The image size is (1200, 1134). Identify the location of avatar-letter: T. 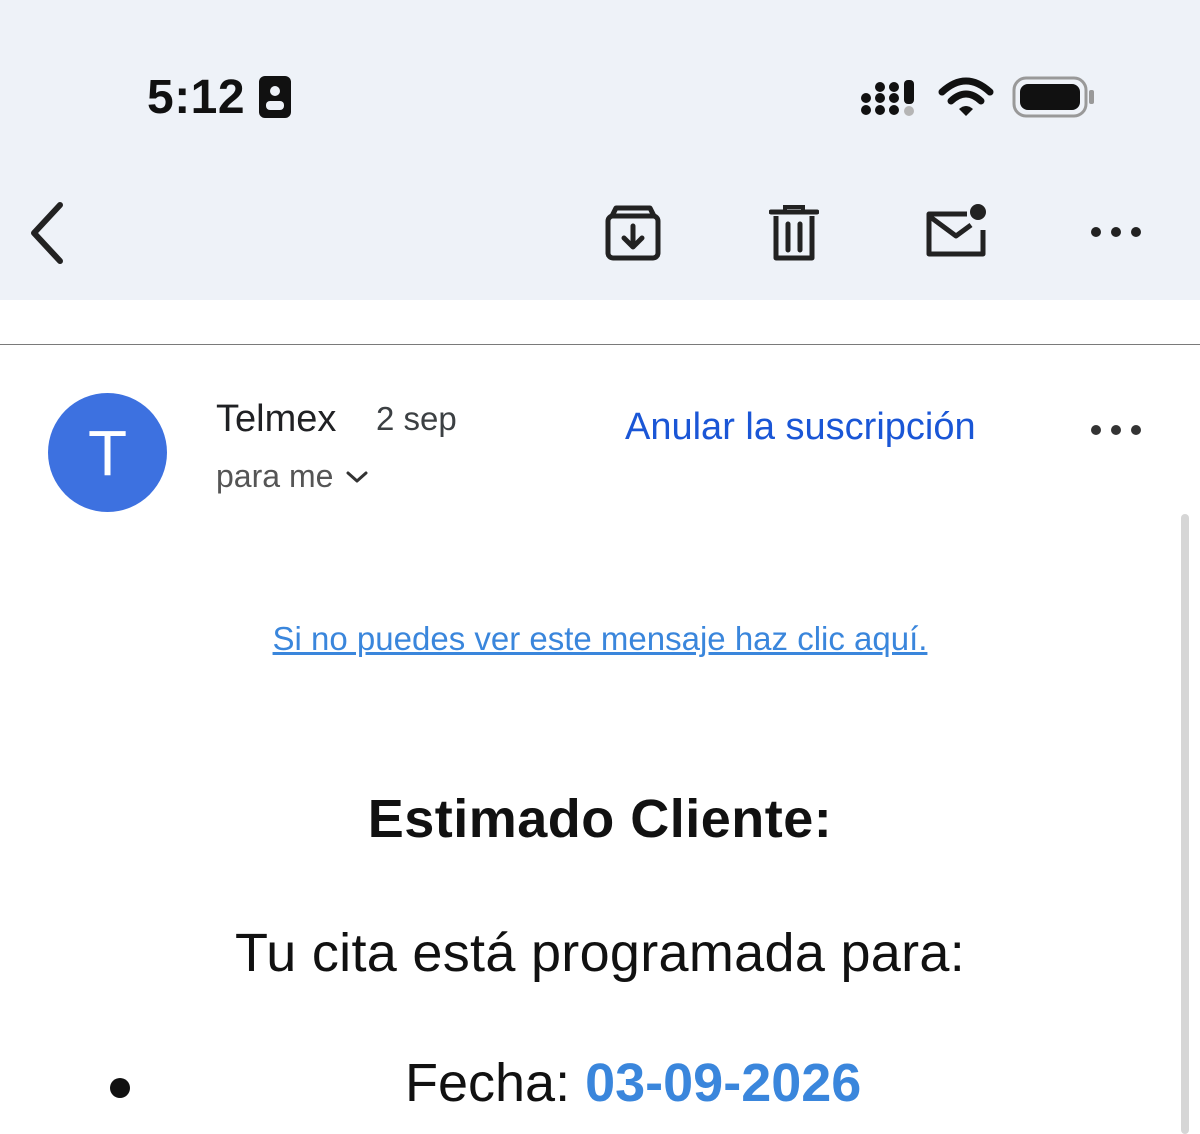
(107, 452).